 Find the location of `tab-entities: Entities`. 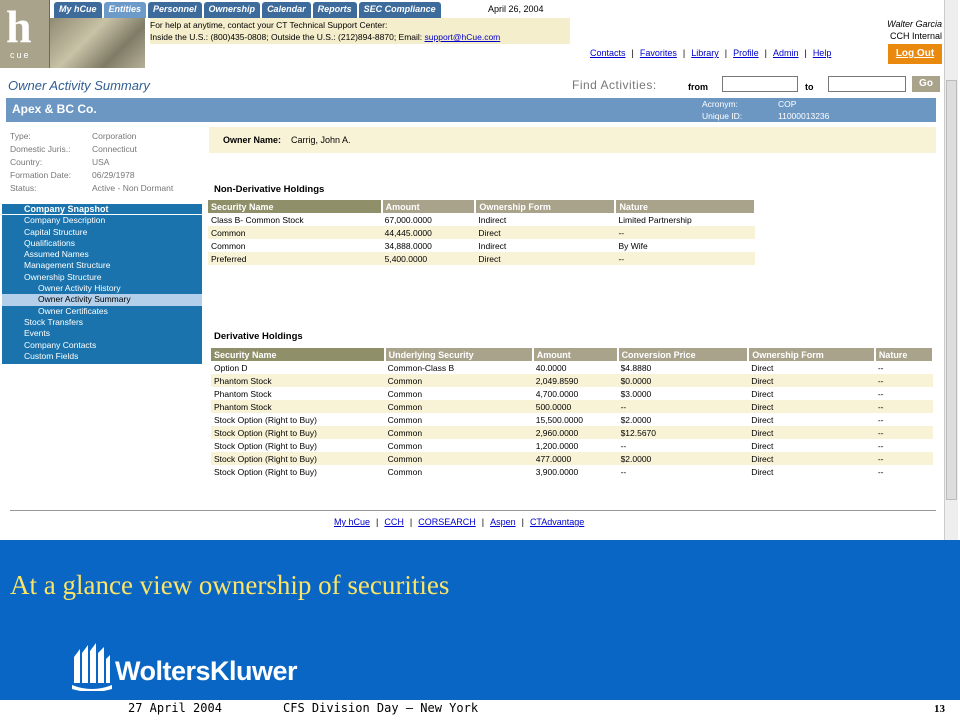

tab-entities: Entities is located at coordinates (125, 10).